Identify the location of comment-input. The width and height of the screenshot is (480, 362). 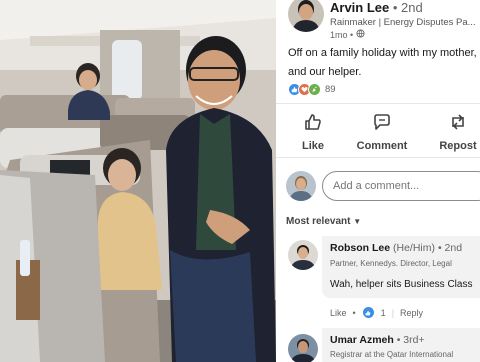
(401, 186).